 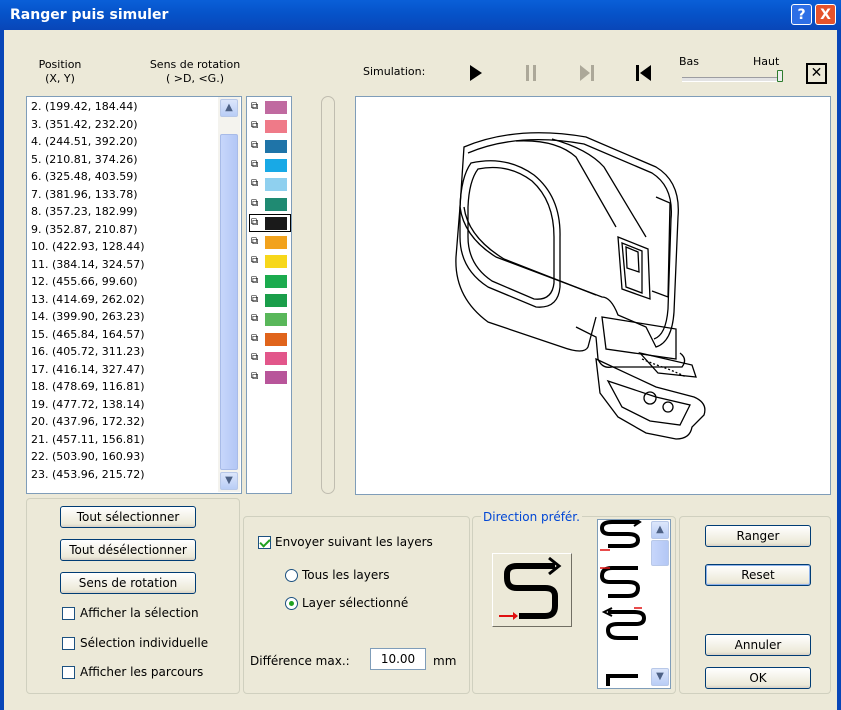 I want to click on show-selection-checkbox, so click(x=68, y=613).